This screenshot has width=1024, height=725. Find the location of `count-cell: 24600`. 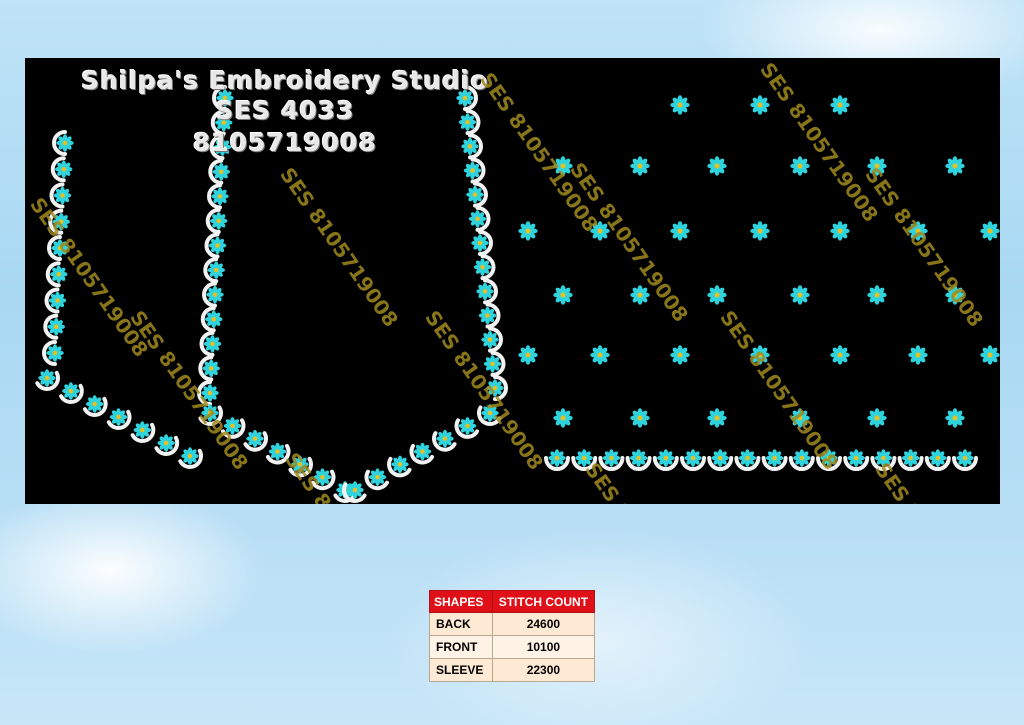

count-cell: 24600 is located at coordinates (543, 624).